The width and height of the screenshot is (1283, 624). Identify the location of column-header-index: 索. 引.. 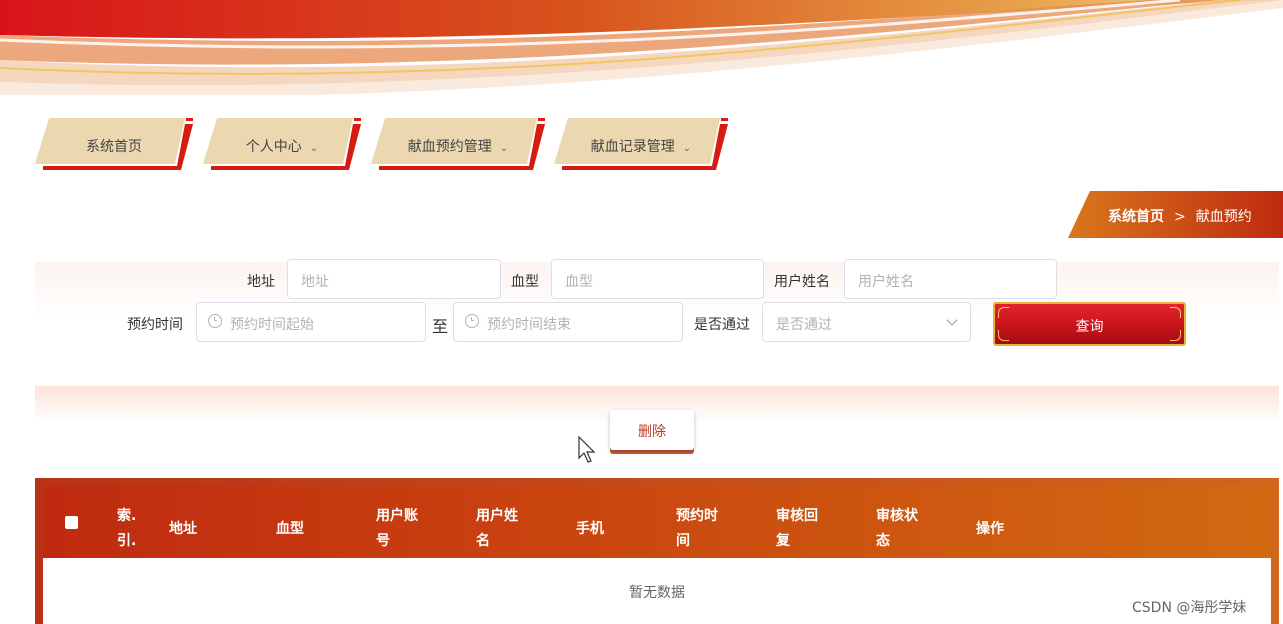
(126, 529).